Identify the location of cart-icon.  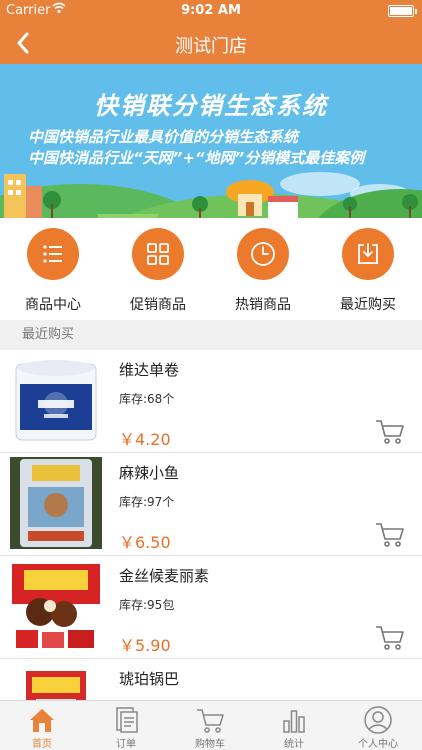
(210, 720).